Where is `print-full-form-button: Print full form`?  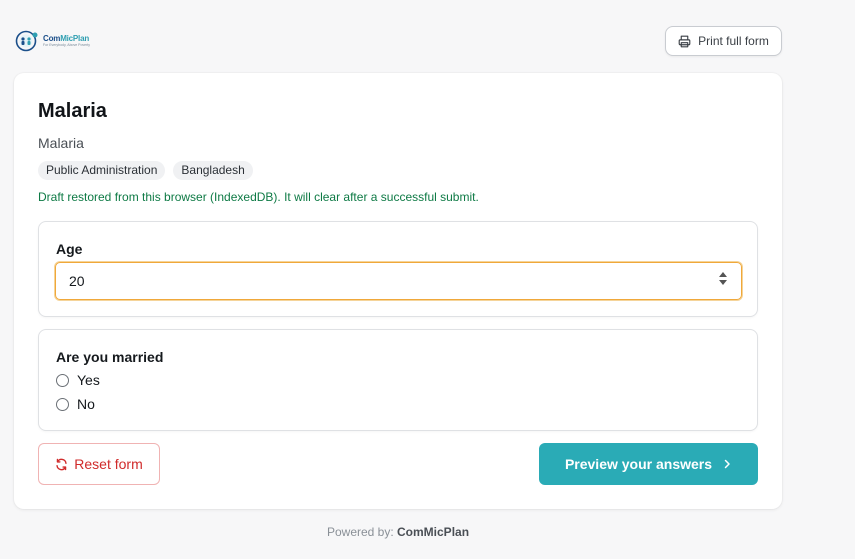 print-full-form-button: Print full form is located at coordinates (723, 41).